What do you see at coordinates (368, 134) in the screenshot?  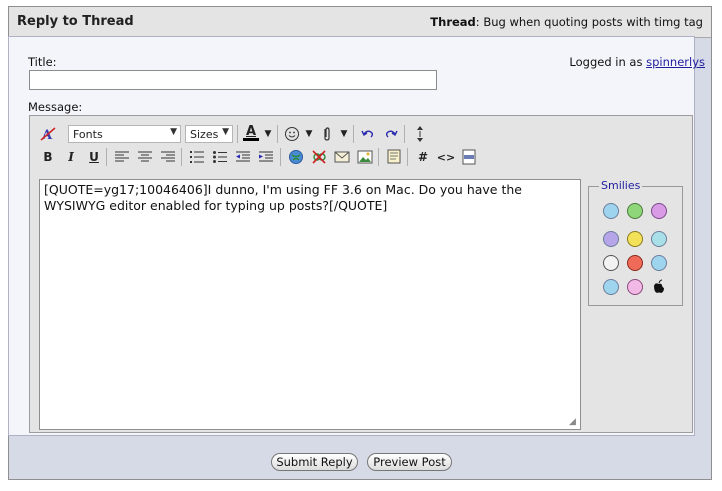 I see `undo-icon` at bounding box center [368, 134].